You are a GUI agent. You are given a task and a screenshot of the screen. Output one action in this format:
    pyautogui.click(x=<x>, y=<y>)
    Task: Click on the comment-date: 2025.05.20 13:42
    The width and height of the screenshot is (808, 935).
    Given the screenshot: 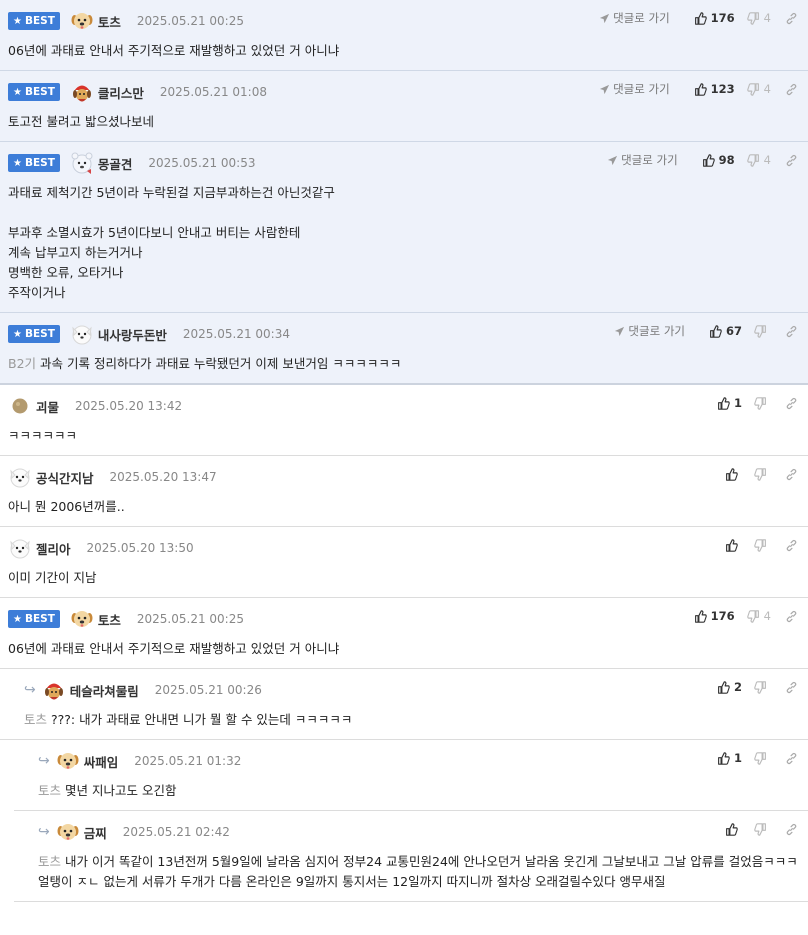 What is the action you would take?
    pyautogui.click(x=129, y=406)
    